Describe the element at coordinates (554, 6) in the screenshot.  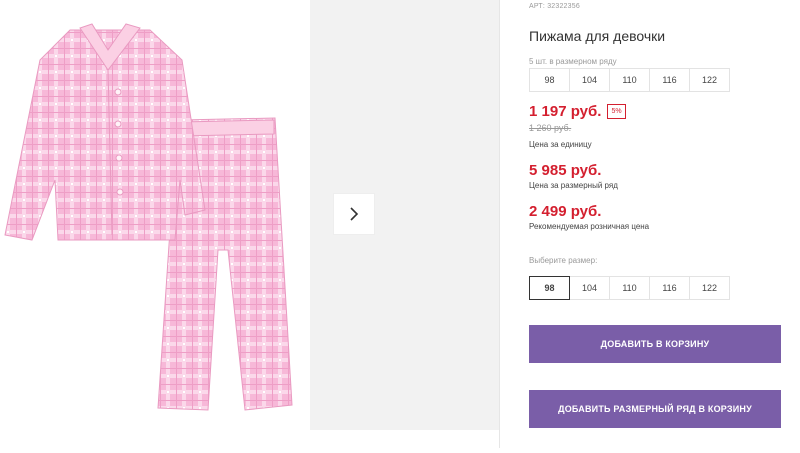
I see `product-sku: АРТ: 32322356` at that location.